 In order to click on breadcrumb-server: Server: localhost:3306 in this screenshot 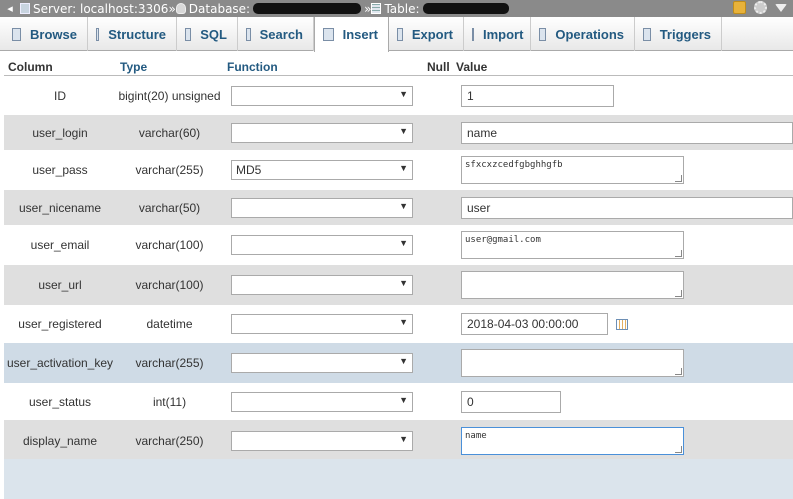, I will do `click(94, 9)`.